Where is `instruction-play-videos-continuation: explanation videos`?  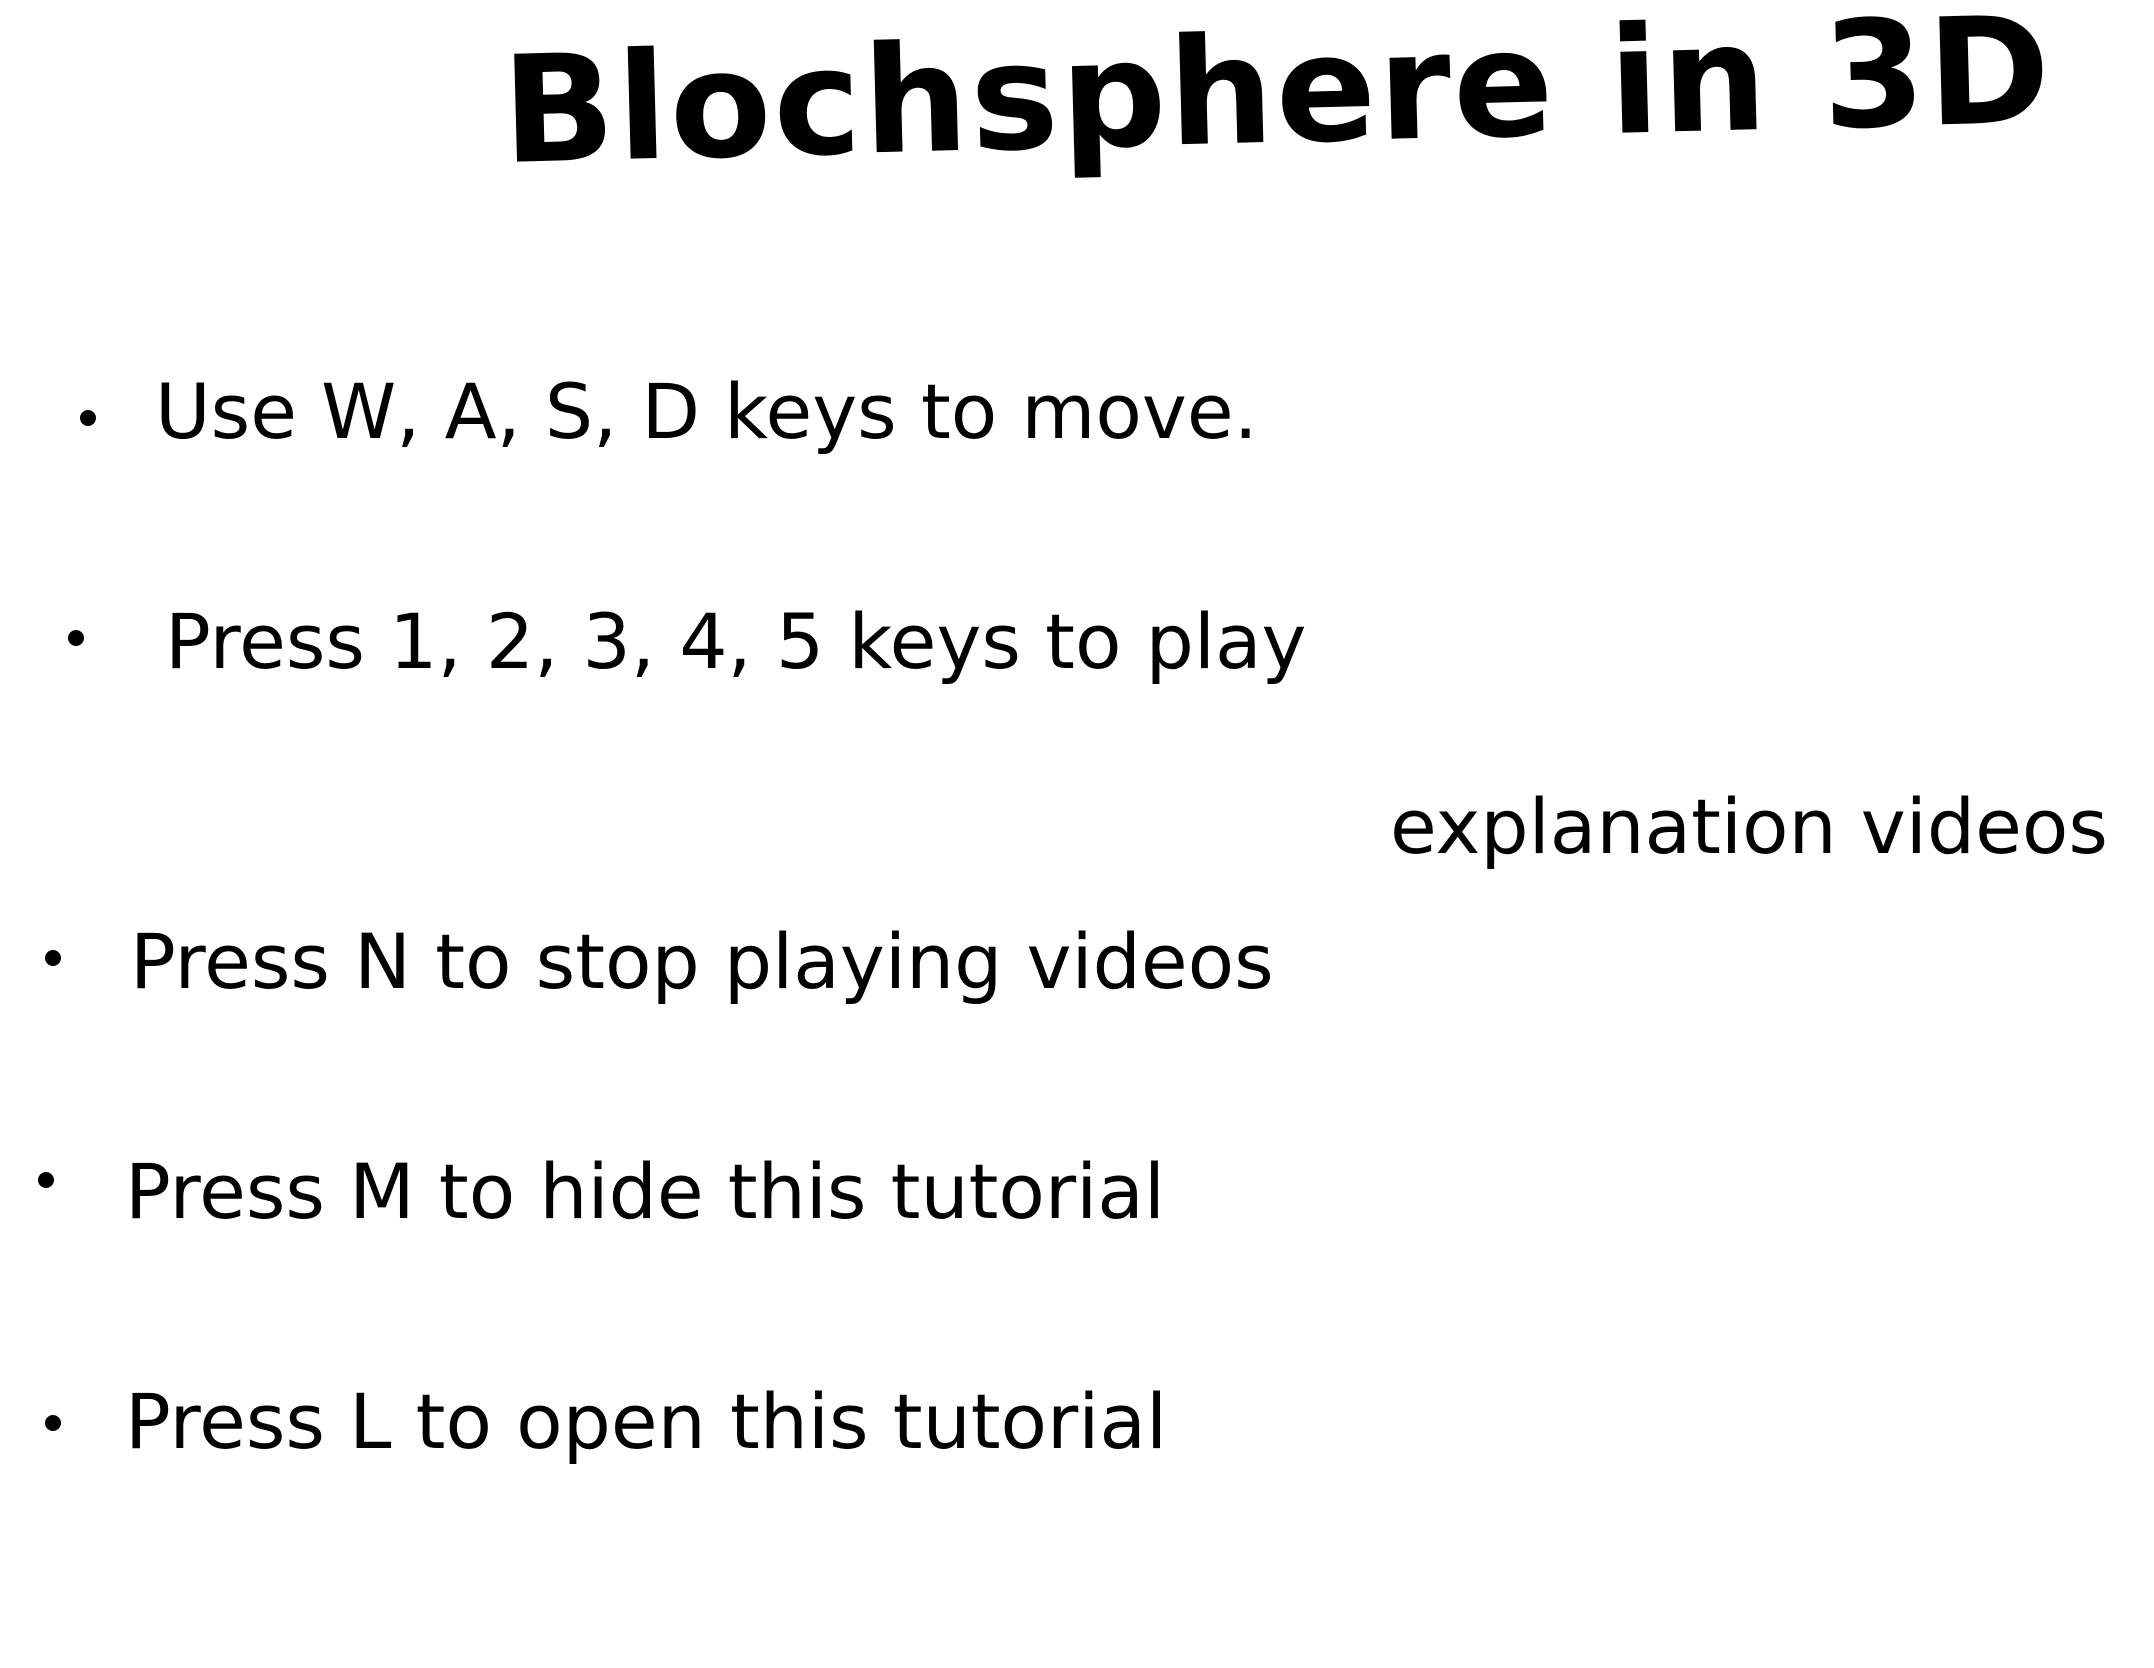 instruction-play-videos-continuation: explanation videos is located at coordinates (1749, 826).